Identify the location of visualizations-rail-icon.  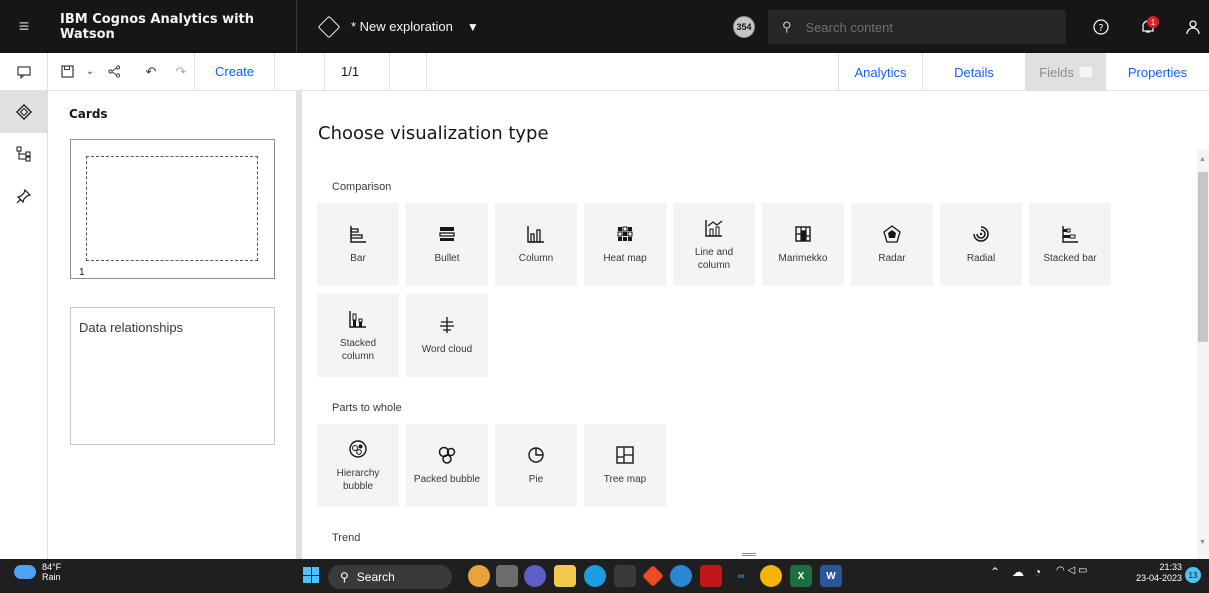
(24, 112).